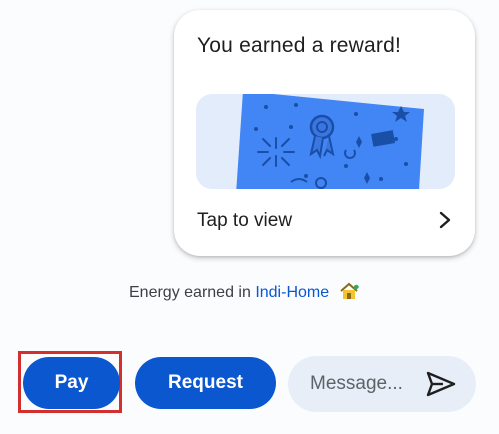 This screenshot has width=499, height=434. Describe the element at coordinates (445, 220) in the screenshot. I see `chevron-right-icon` at that location.